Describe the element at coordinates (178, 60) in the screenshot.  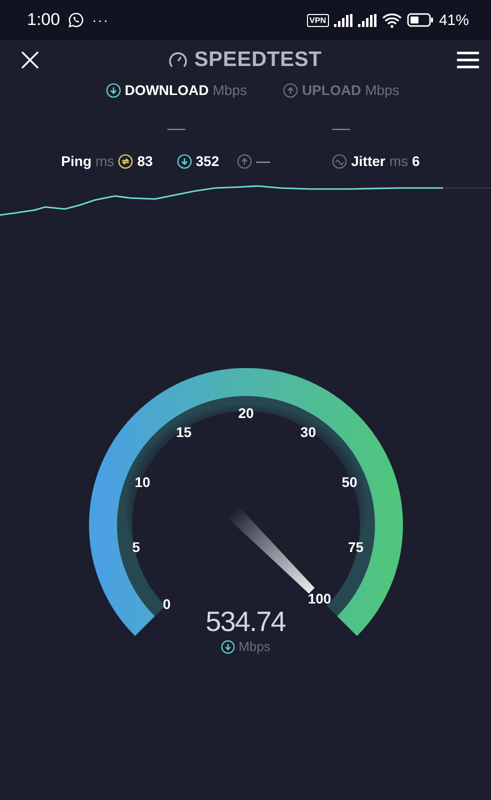
I see `speedometer-icon` at that location.